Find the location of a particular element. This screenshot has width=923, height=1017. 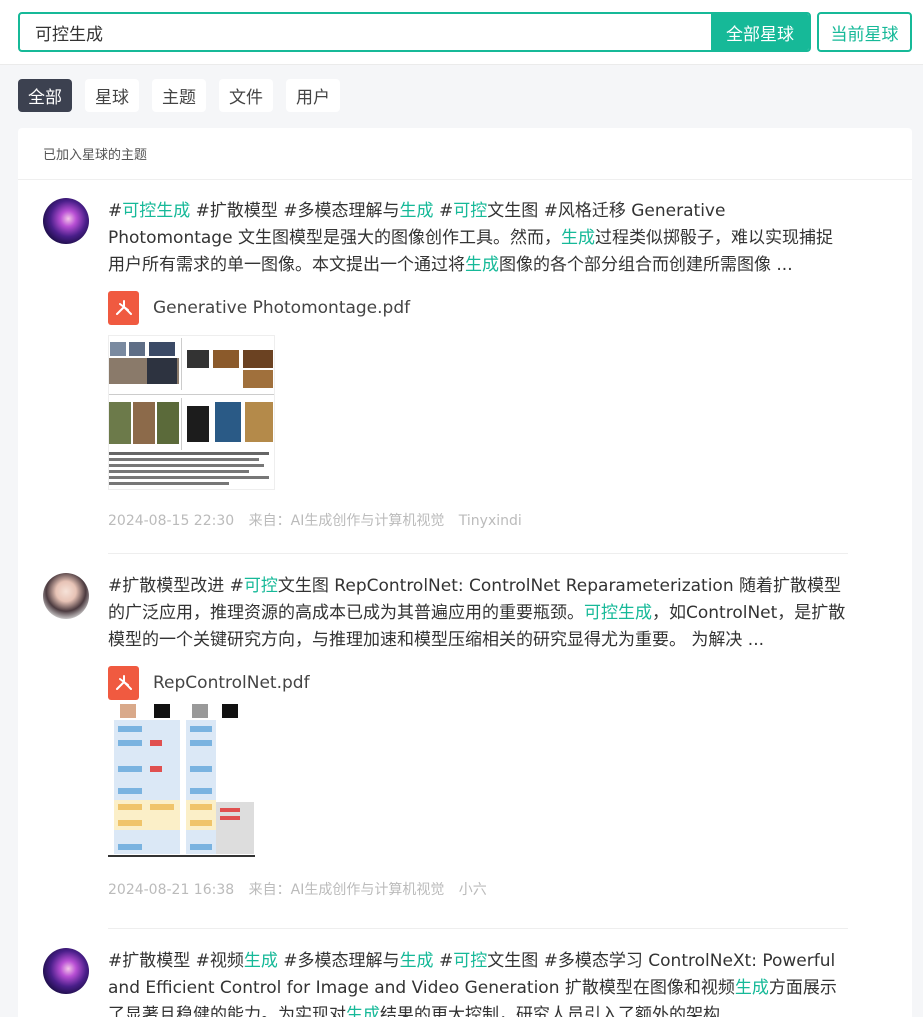

tab-files: 文件 is located at coordinates (246, 95).